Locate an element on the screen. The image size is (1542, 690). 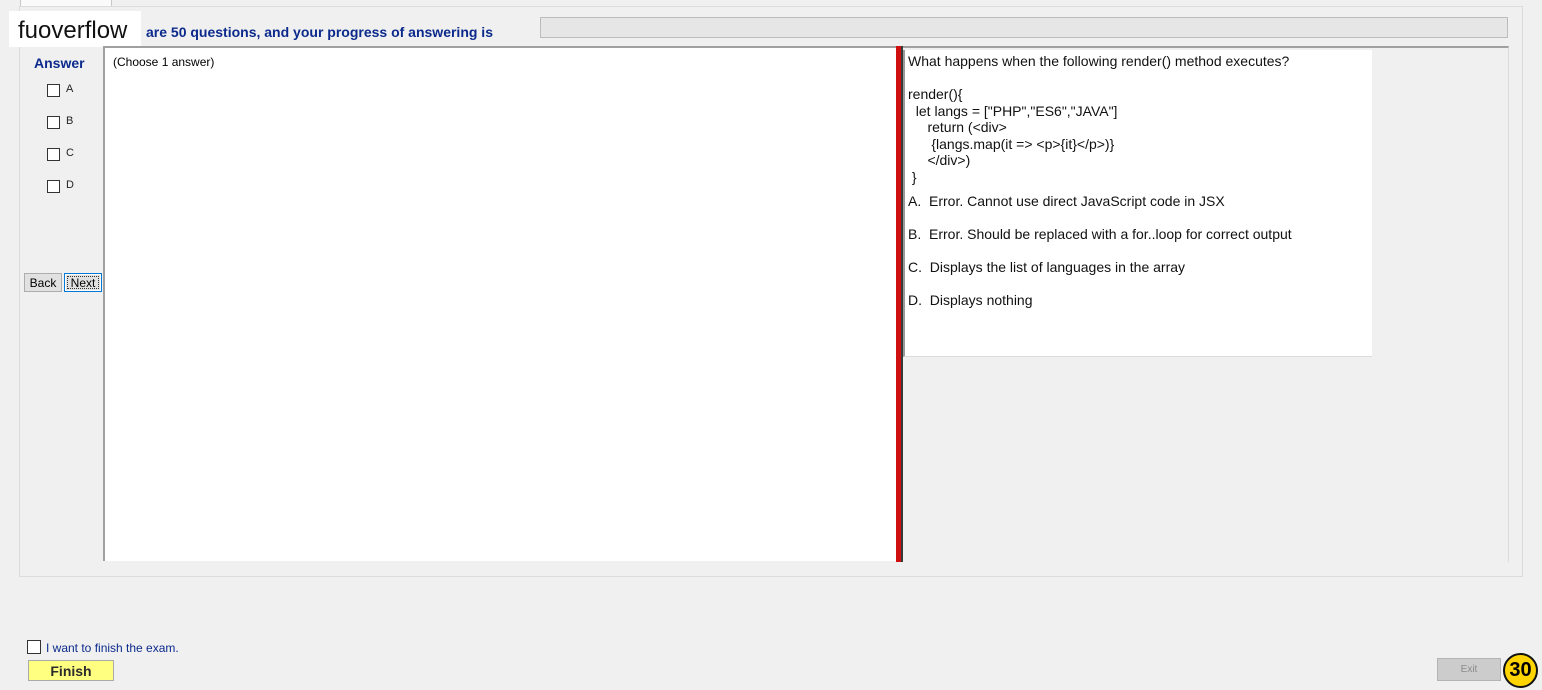
option-label-d: D is located at coordinates (70, 185).